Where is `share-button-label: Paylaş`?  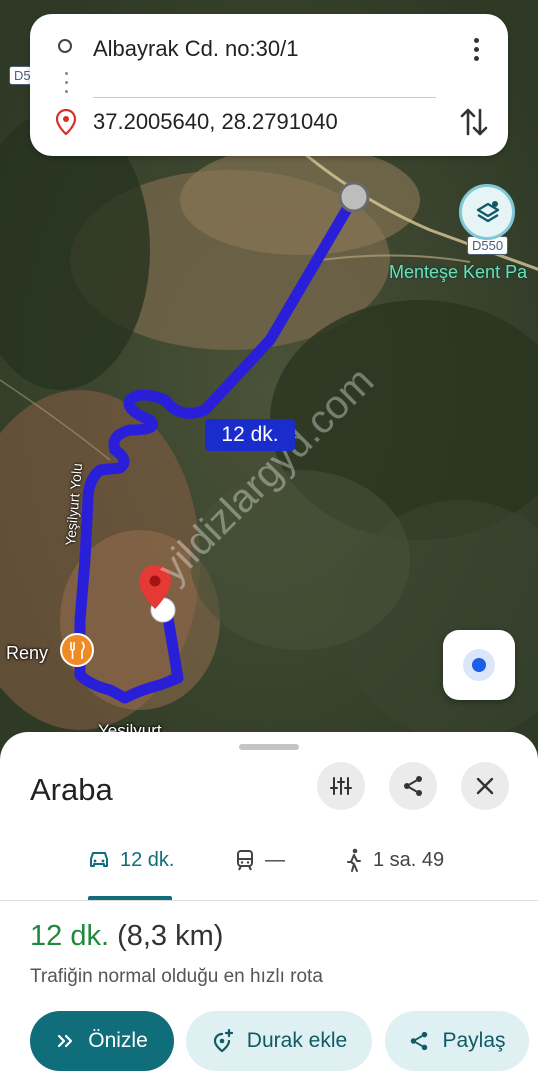
share-button-label: Paylaş is located at coordinates (474, 1040).